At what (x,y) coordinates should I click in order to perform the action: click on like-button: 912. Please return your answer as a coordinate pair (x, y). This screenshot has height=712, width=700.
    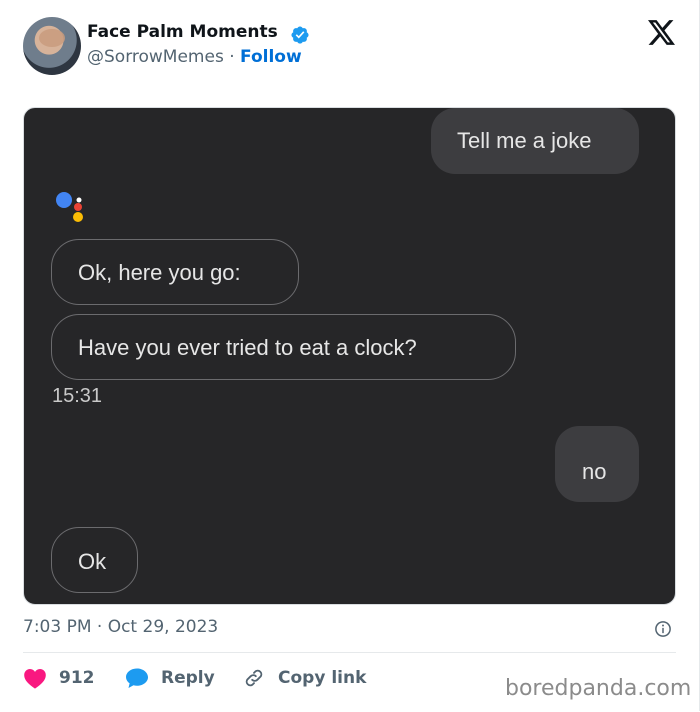
    Looking at the image, I should click on (59, 678).